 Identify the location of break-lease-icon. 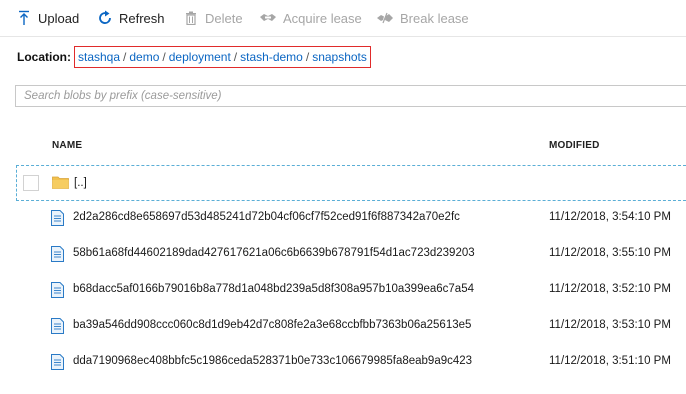
(385, 18).